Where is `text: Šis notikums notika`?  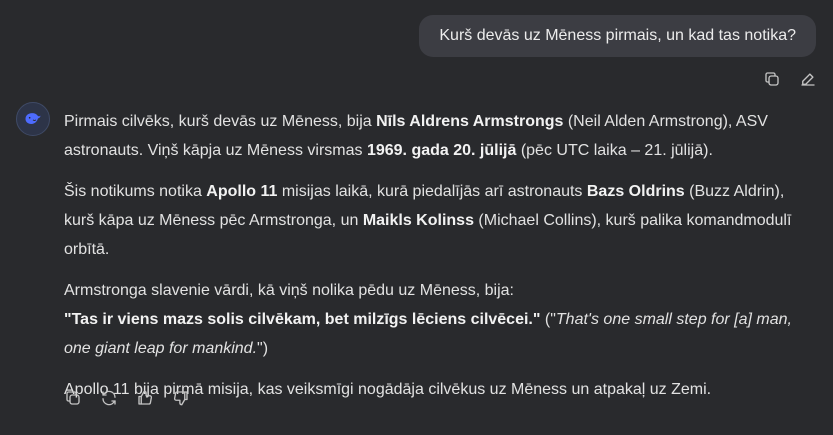
text: Šis notikums notika is located at coordinates (135, 191).